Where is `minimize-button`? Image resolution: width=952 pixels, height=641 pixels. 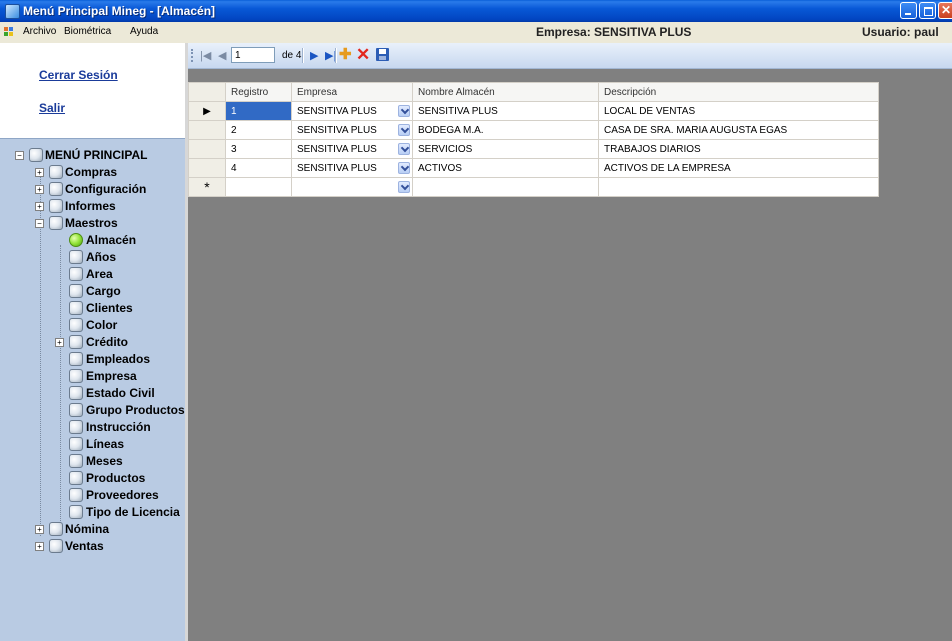
minimize-button is located at coordinates (908, 10).